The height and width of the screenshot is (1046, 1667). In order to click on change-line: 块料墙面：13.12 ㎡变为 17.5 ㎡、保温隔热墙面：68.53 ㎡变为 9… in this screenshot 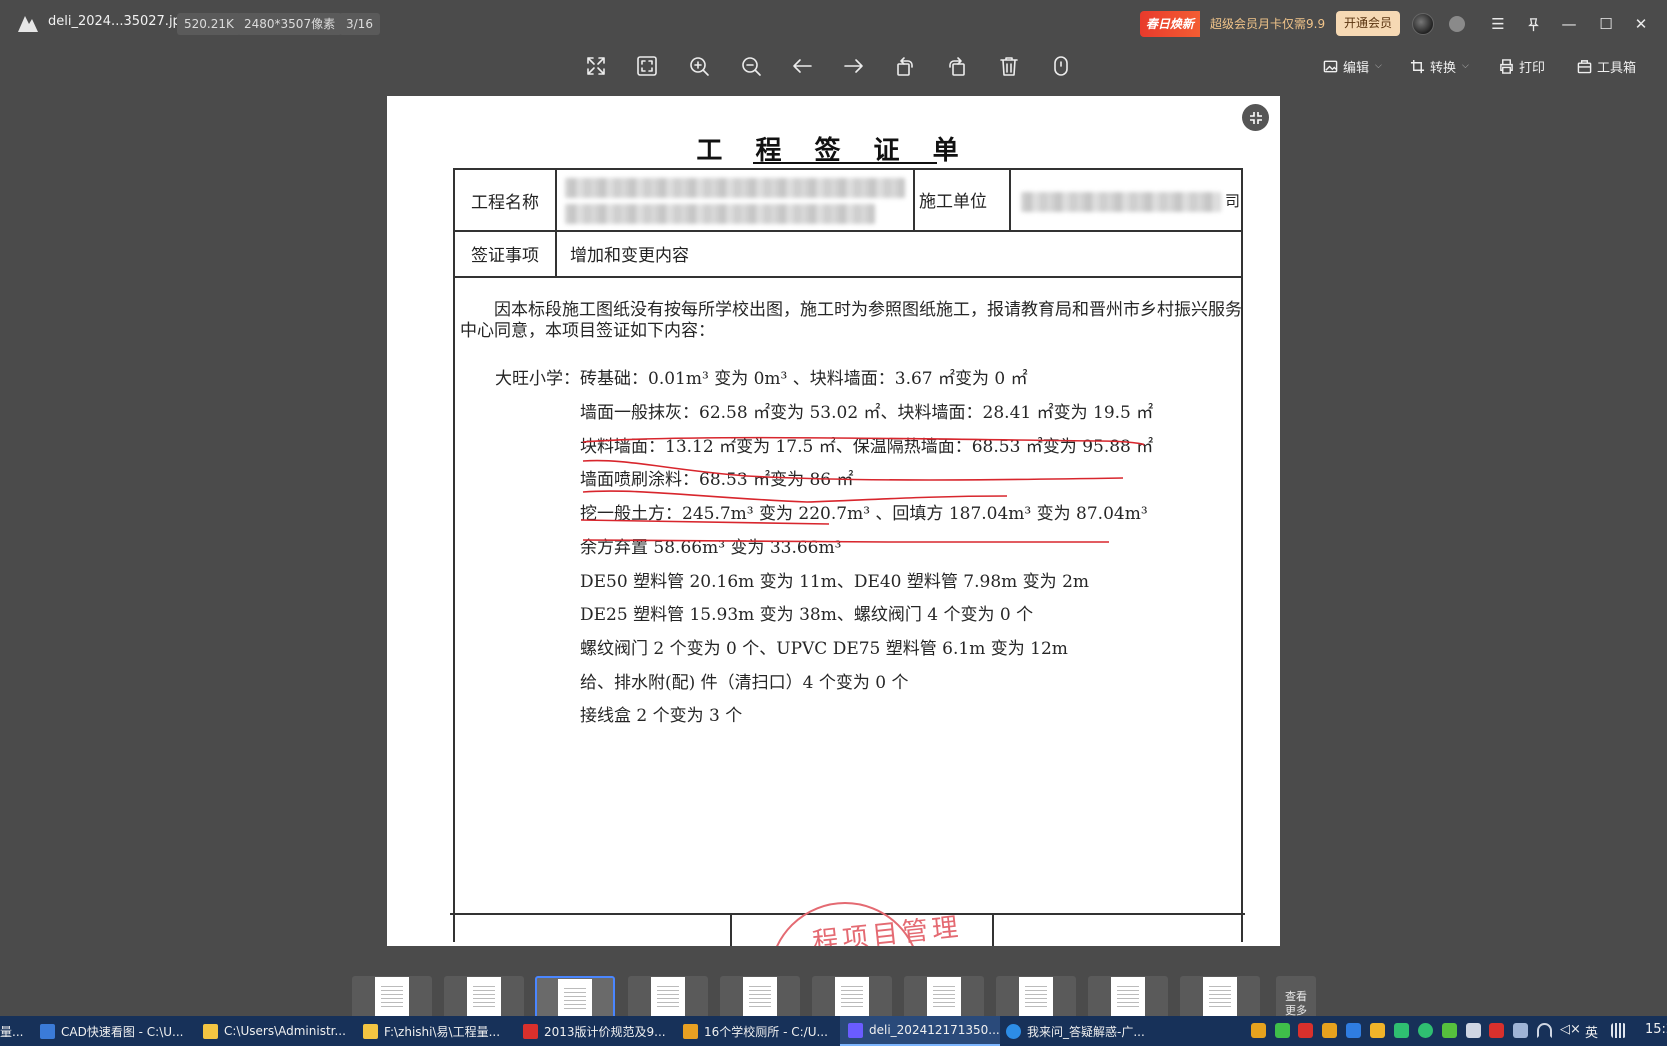, I will do `click(867, 447)`.